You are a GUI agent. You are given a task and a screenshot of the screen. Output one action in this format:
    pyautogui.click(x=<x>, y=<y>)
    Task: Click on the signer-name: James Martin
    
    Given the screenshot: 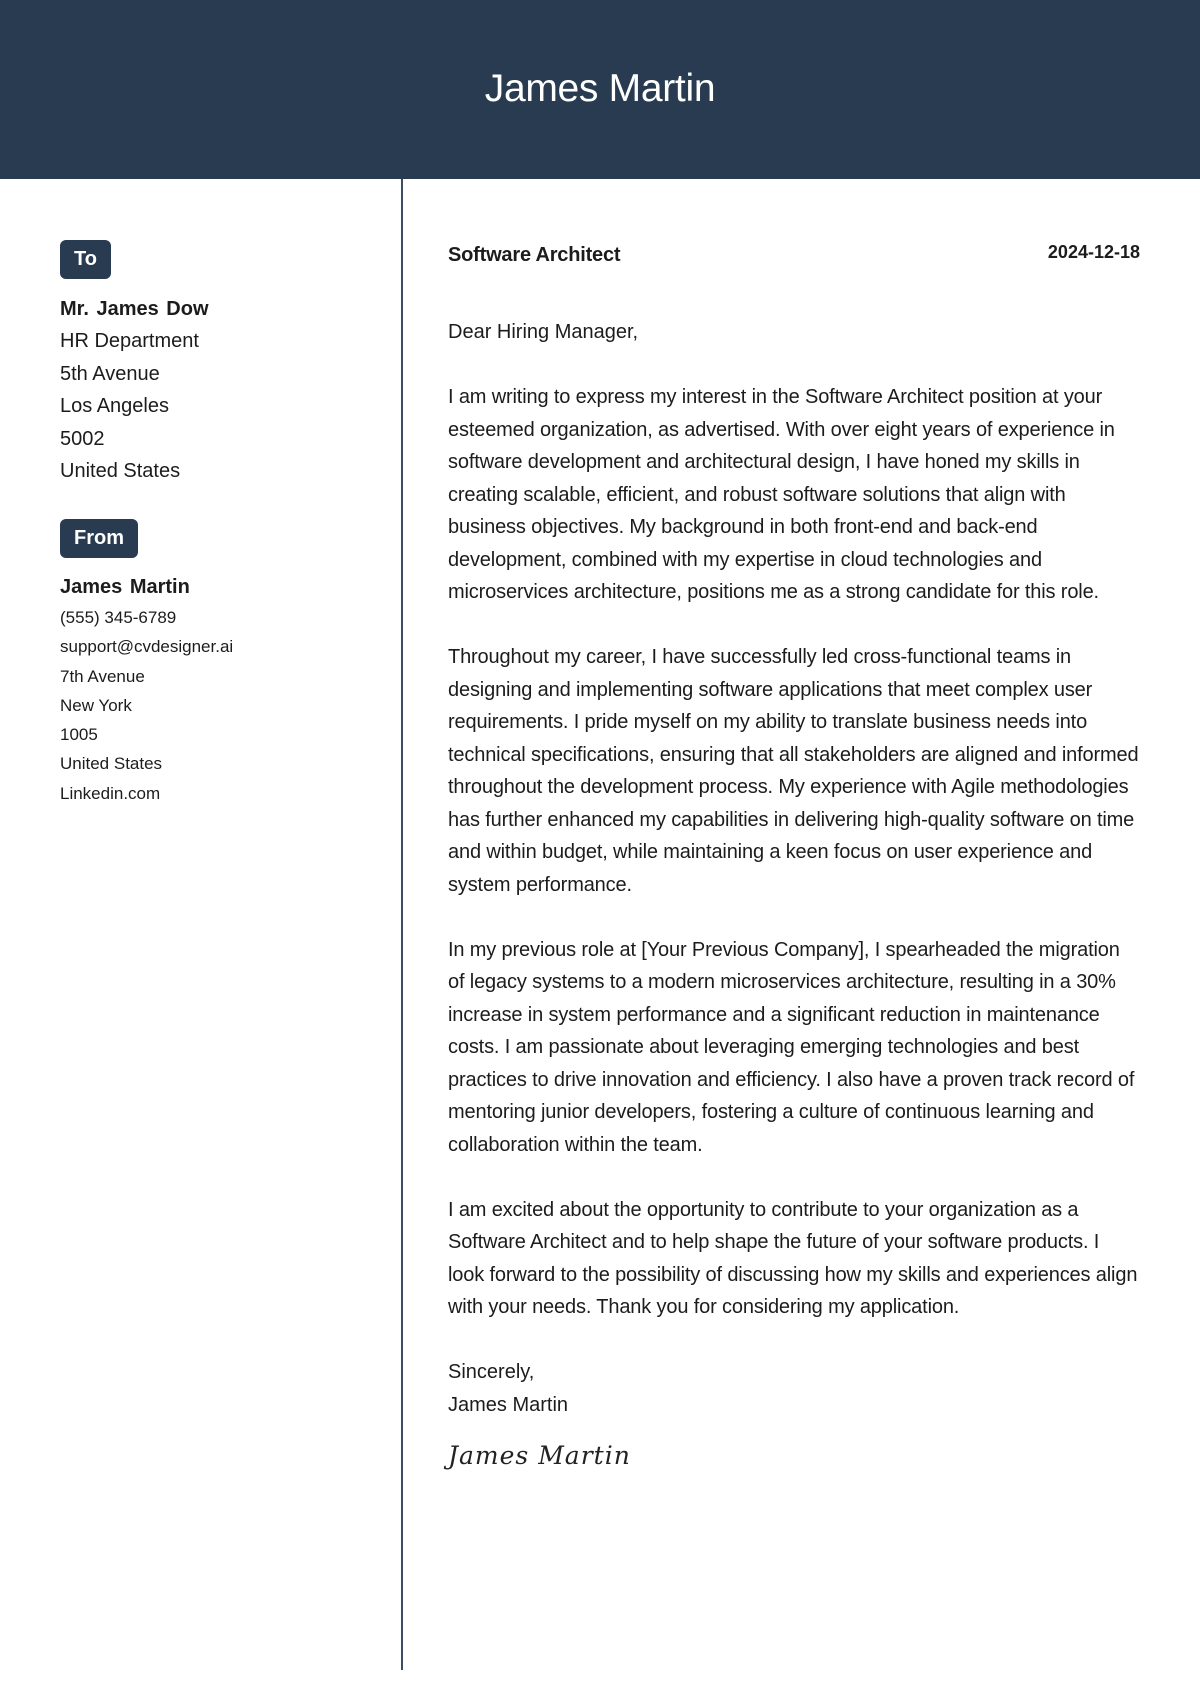 What is the action you would take?
    pyautogui.click(x=508, y=1404)
    